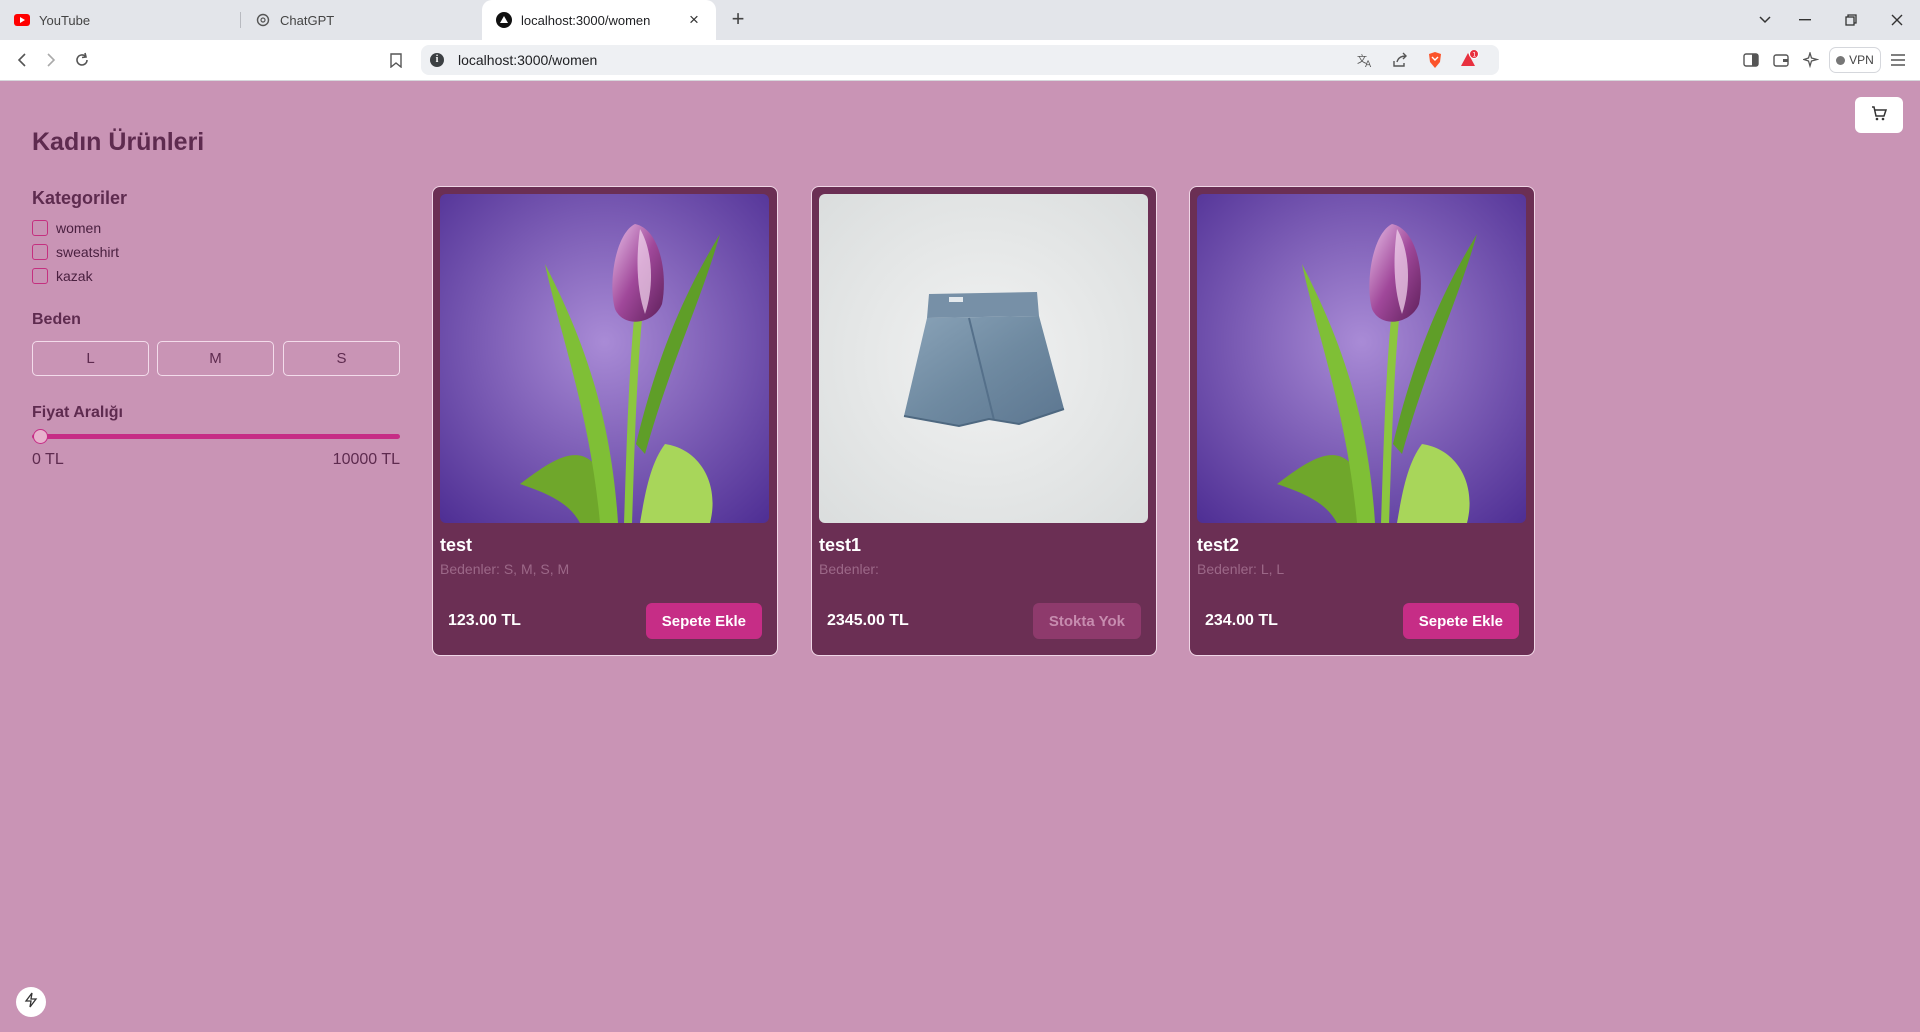 This screenshot has width=1920, height=1032. Describe the element at coordinates (56, 319) in the screenshot. I see `size-heading: Beden` at that location.